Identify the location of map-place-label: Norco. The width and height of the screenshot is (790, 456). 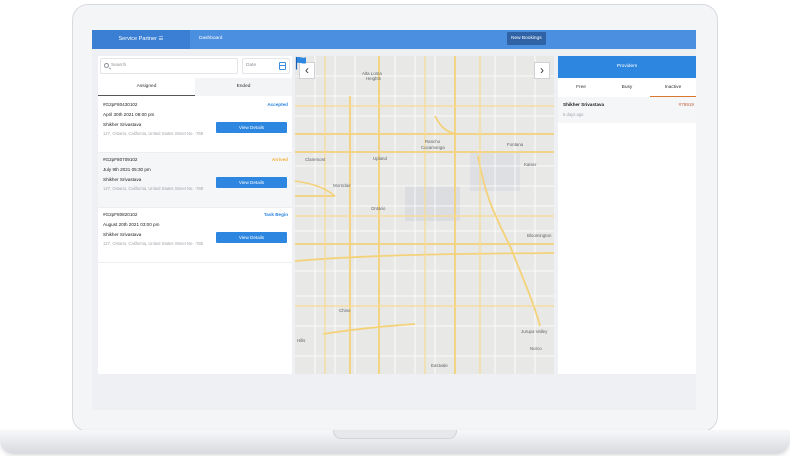
(536, 348).